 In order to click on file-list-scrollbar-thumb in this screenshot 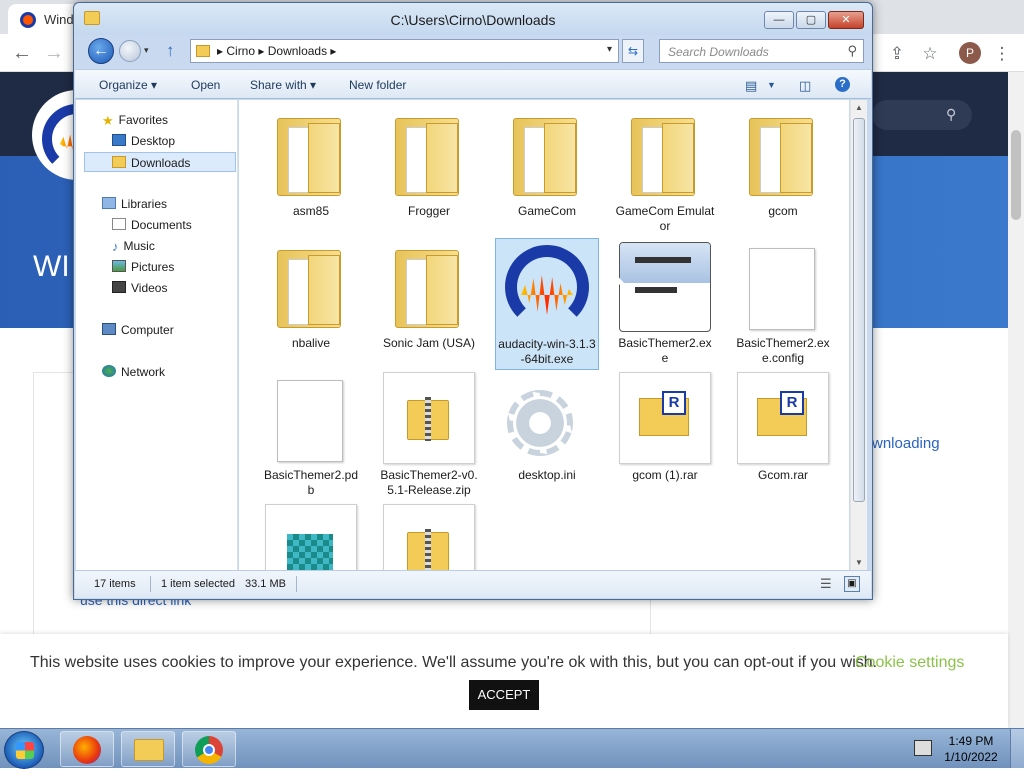, I will do `click(859, 310)`.